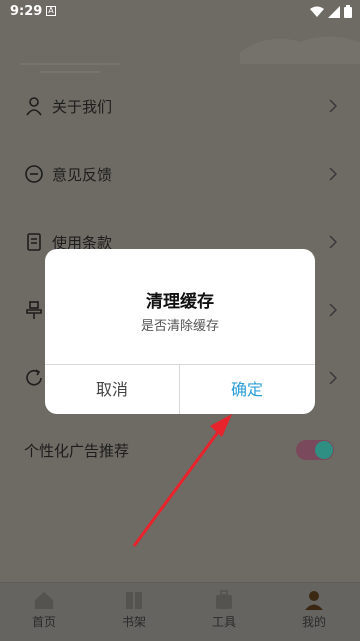 The width and height of the screenshot is (360, 641). What do you see at coordinates (180, 302) in the screenshot?
I see `dialog-title: 清理缓存` at bounding box center [180, 302].